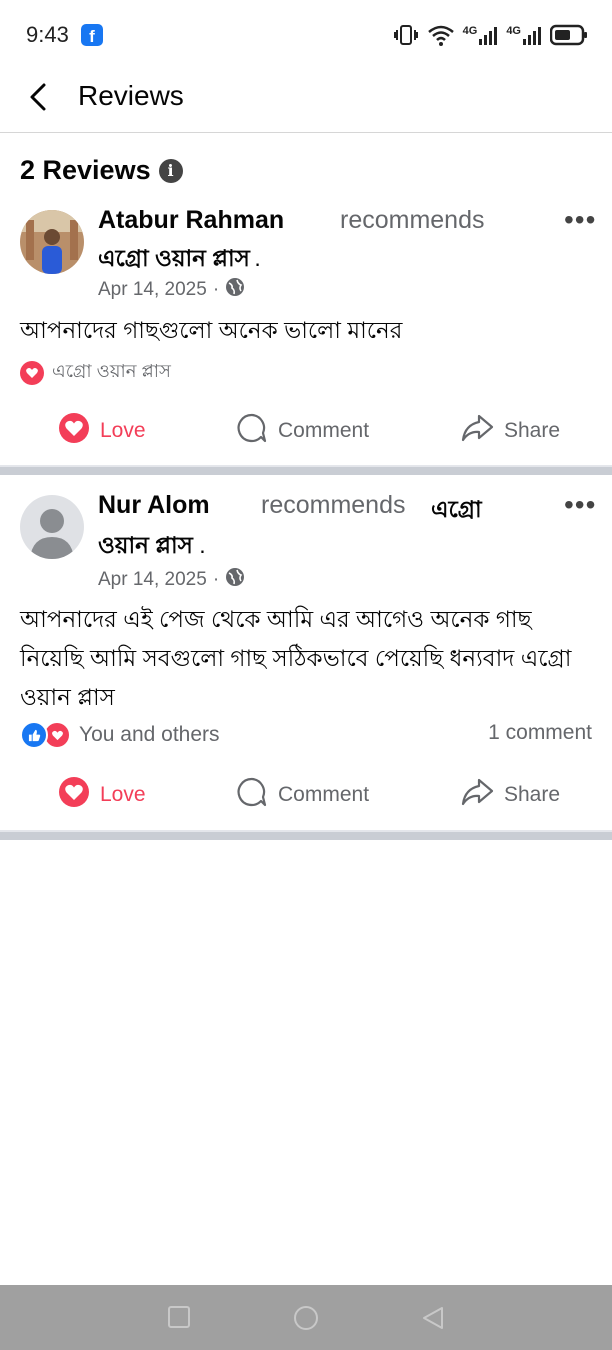 The width and height of the screenshot is (612, 1350). What do you see at coordinates (211, 330) in the screenshot?
I see `review-text: আপনাদের গাছগুলো অনেক ভালো মানের` at bounding box center [211, 330].